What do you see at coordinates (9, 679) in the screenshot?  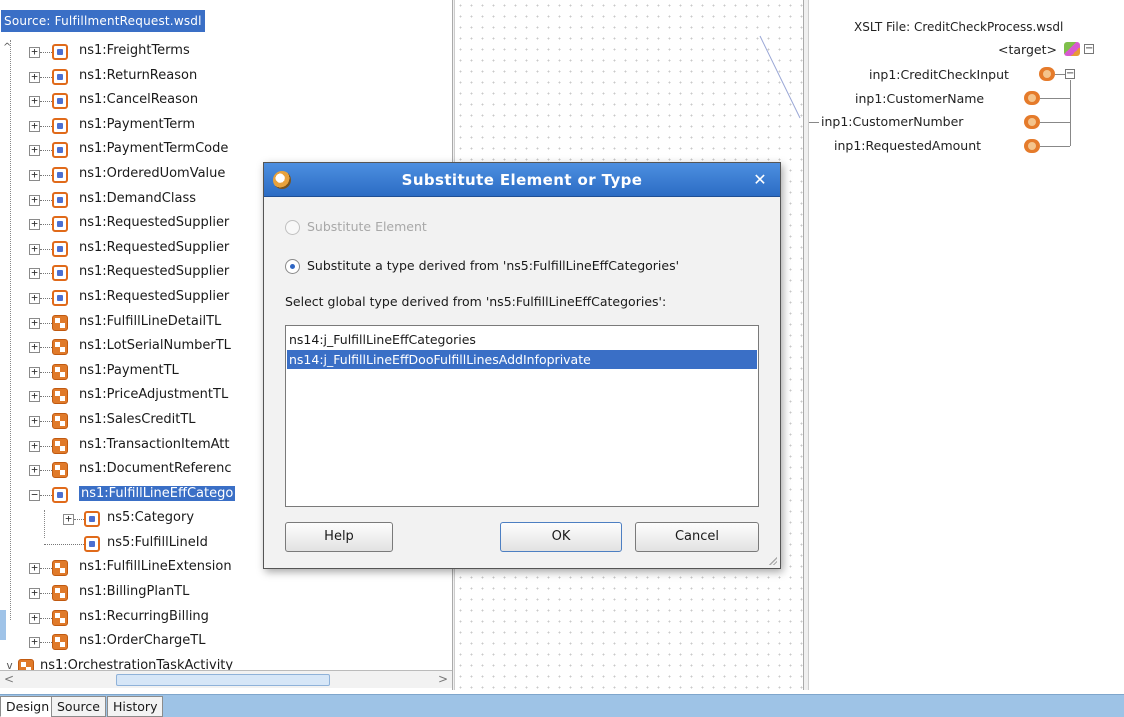 I see `scroll-left-icon: <` at bounding box center [9, 679].